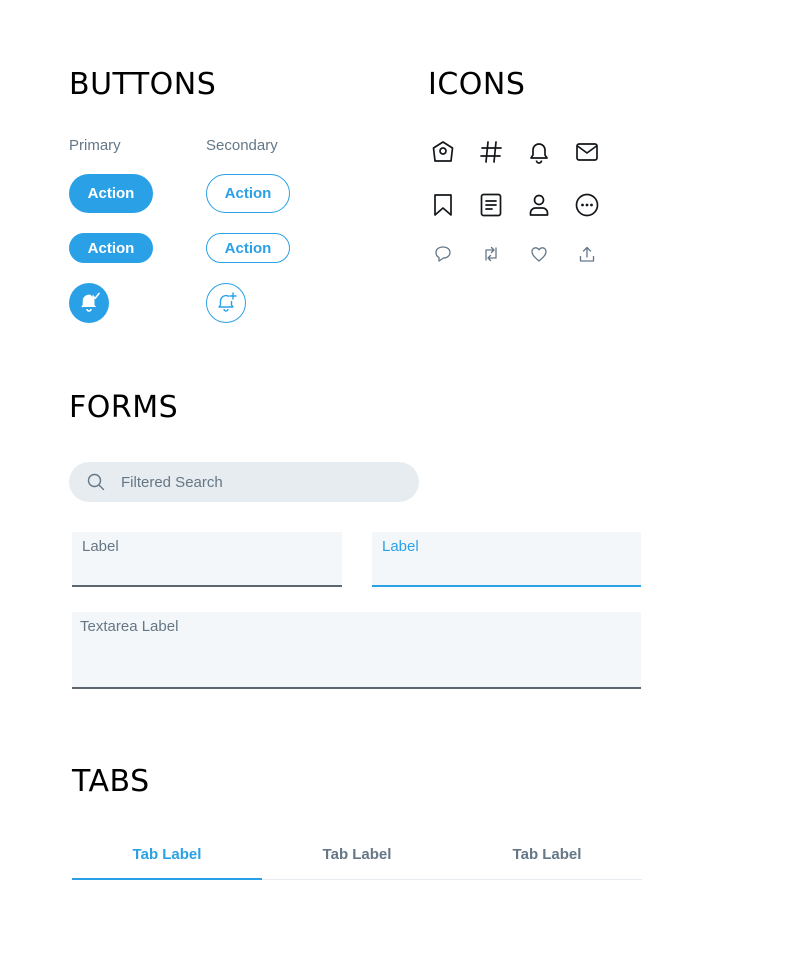  Describe the element at coordinates (96, 482) in the screenshot. I see `search-icon` at that location.